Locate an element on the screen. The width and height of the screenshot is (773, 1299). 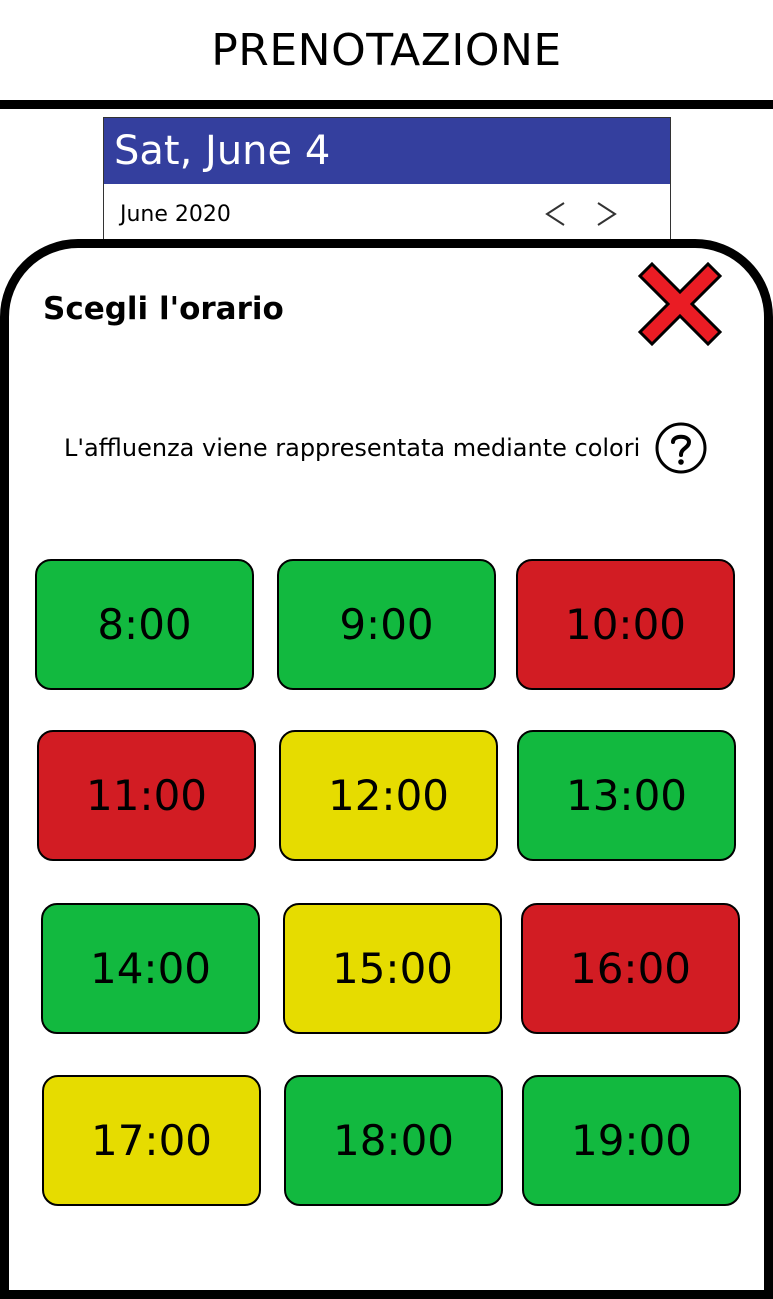
date-picker: Sat, June 4 June 2020 is located at coordinates (387, 187).